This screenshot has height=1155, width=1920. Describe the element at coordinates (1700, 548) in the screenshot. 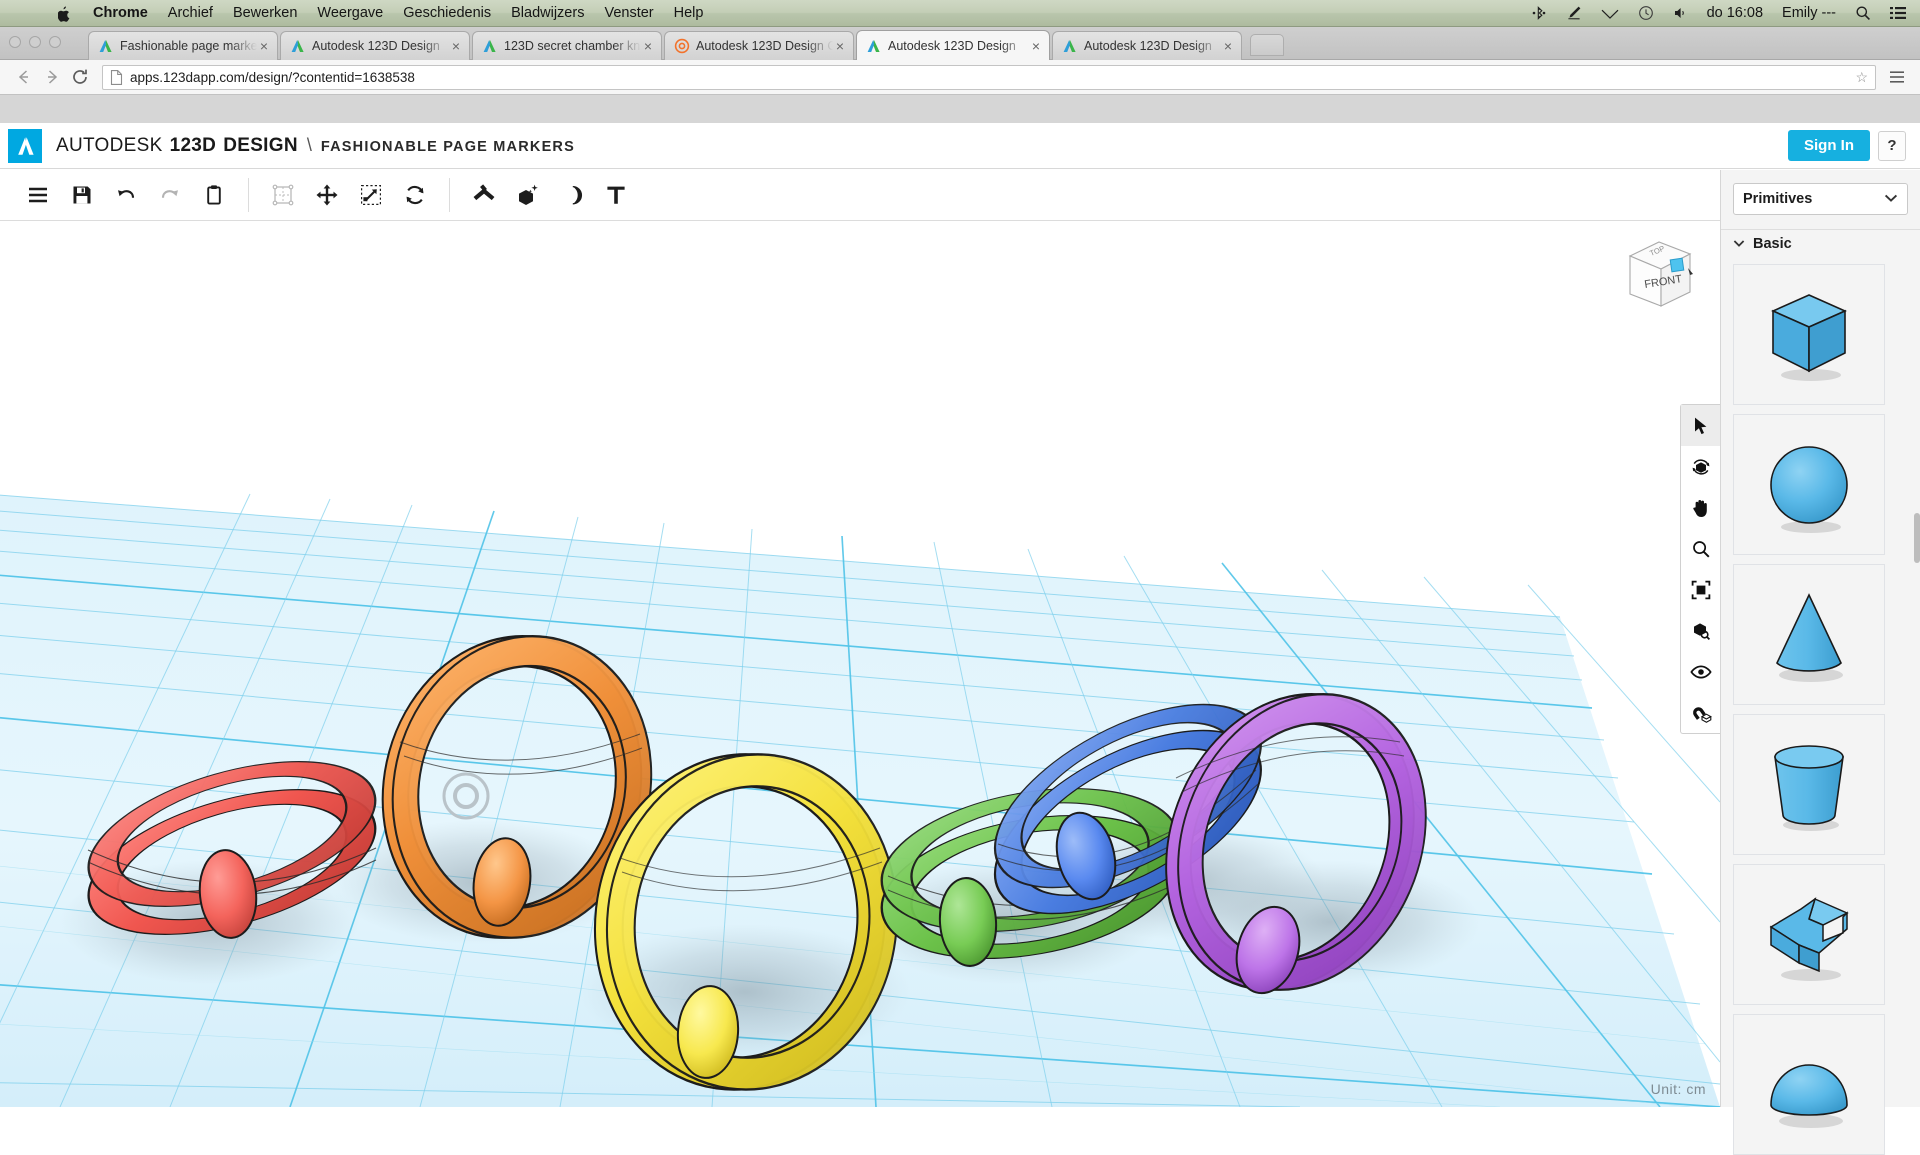

I see `zoom-tool` at that location.